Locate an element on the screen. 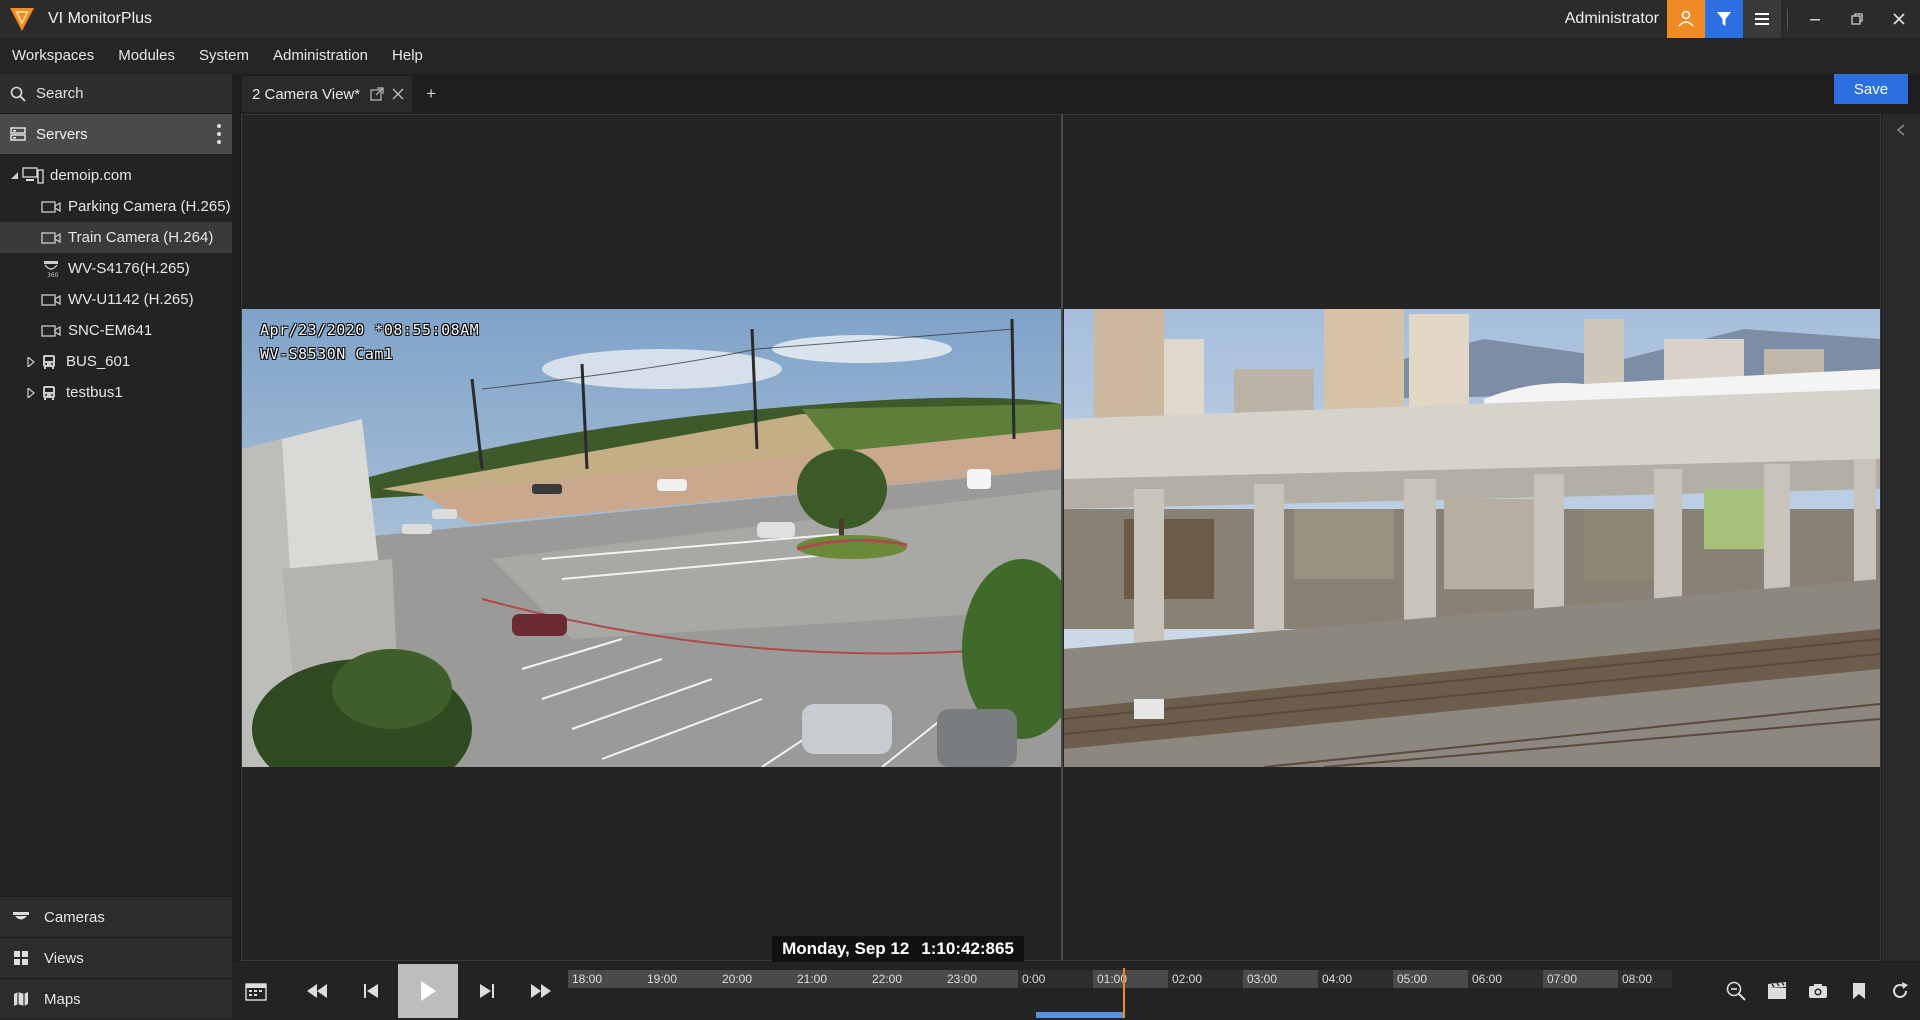 This screenshot has width=1920, height=1020. timeline-tick: 0:00 is located at coordinates (1055, 979).